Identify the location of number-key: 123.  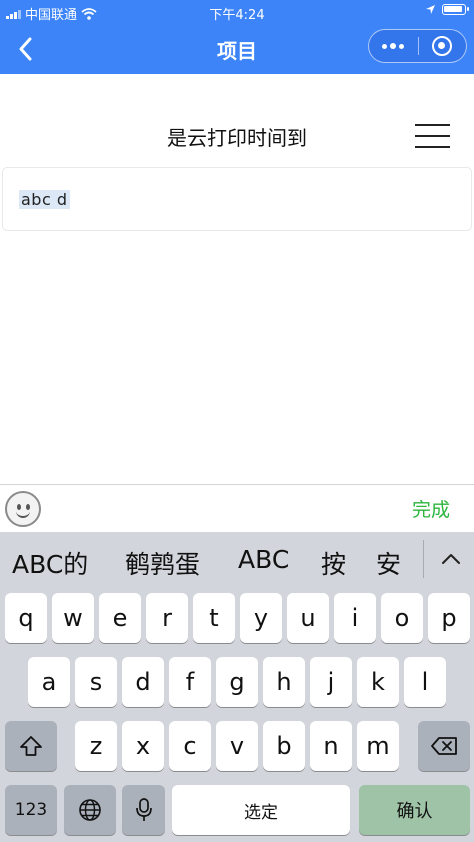
(31, 810).